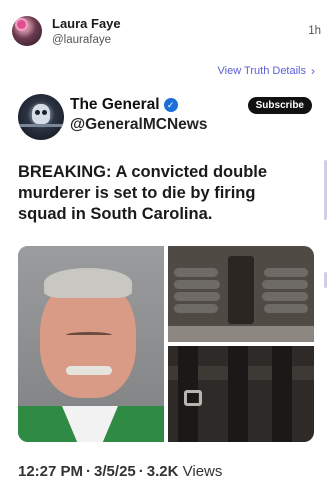 This screenshot has width=331, height=500. Describe the element at coordinates (325, 190) in the screenshot. I see `scrollbar-thumb` at that location.